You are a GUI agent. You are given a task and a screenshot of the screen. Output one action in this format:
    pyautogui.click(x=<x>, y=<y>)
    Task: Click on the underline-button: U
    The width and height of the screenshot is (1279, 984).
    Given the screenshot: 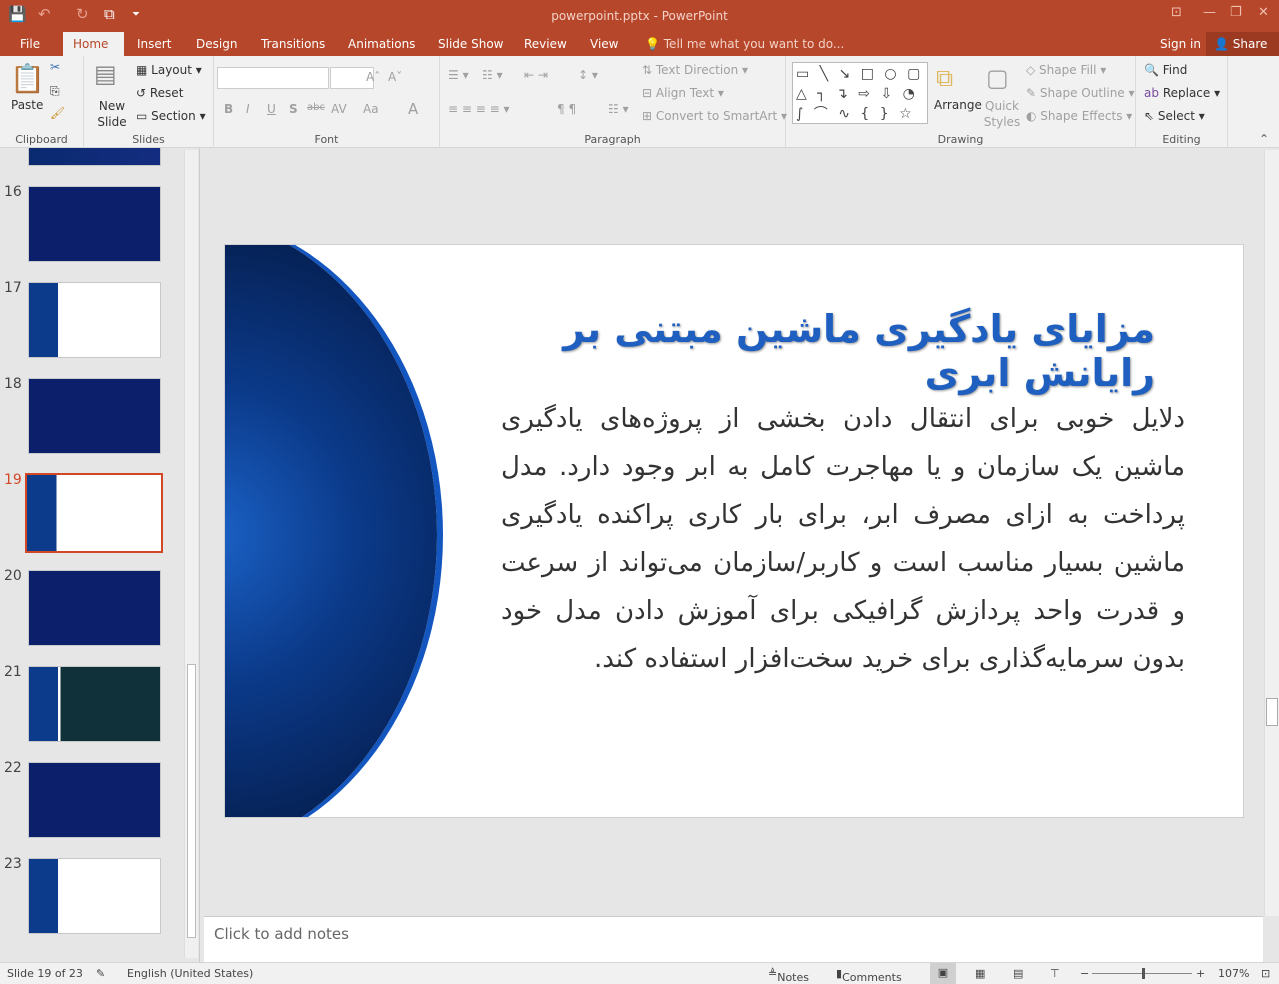 What is the action you would take?
    pyautogui.click(x=271, y=109)
    